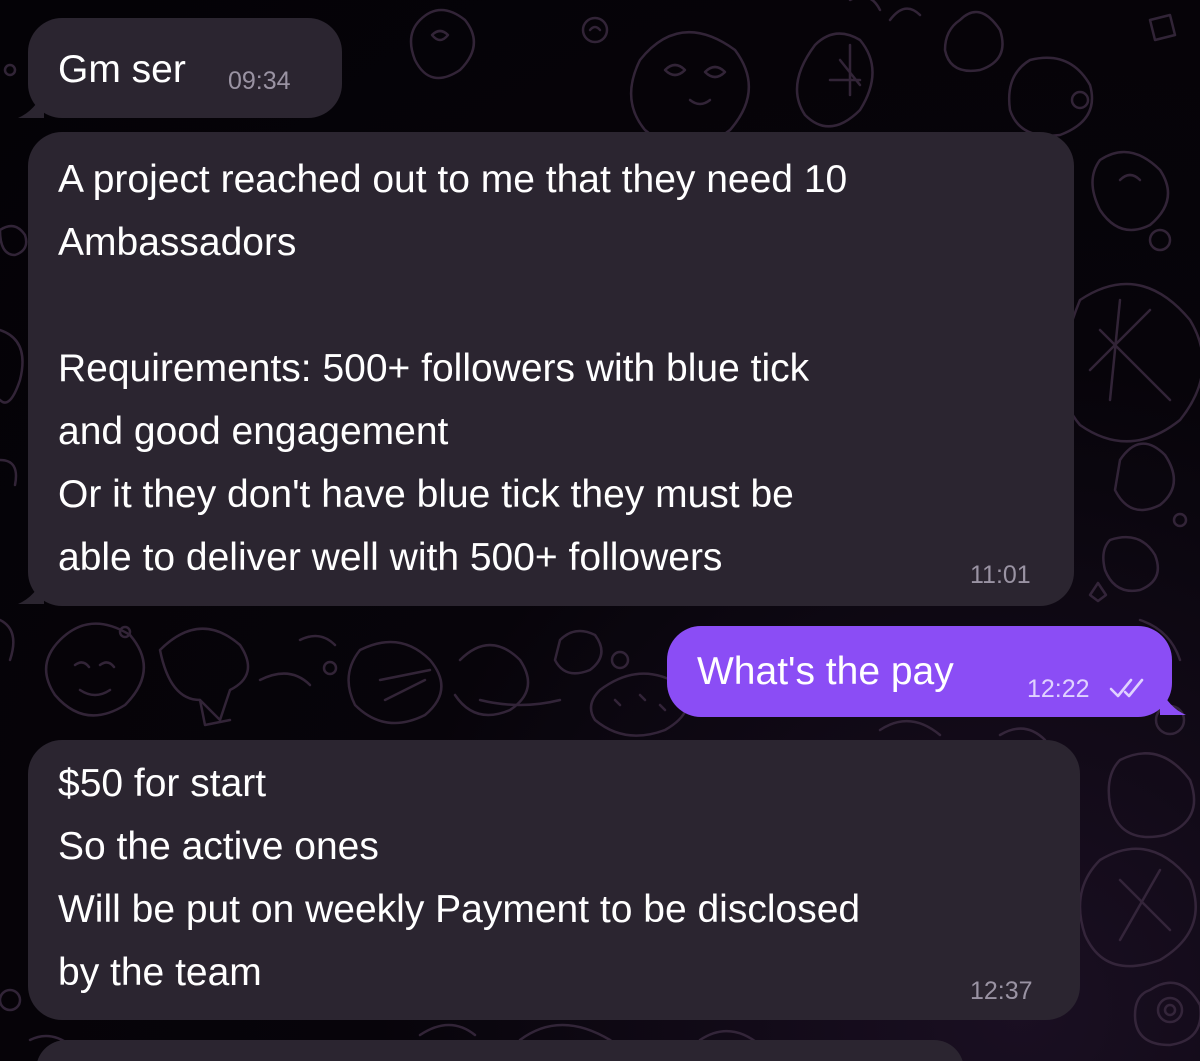 The width and height of the screenshot is (1200, 1061). I want to click on message-text-line: So the active ones, so click(218, 846).